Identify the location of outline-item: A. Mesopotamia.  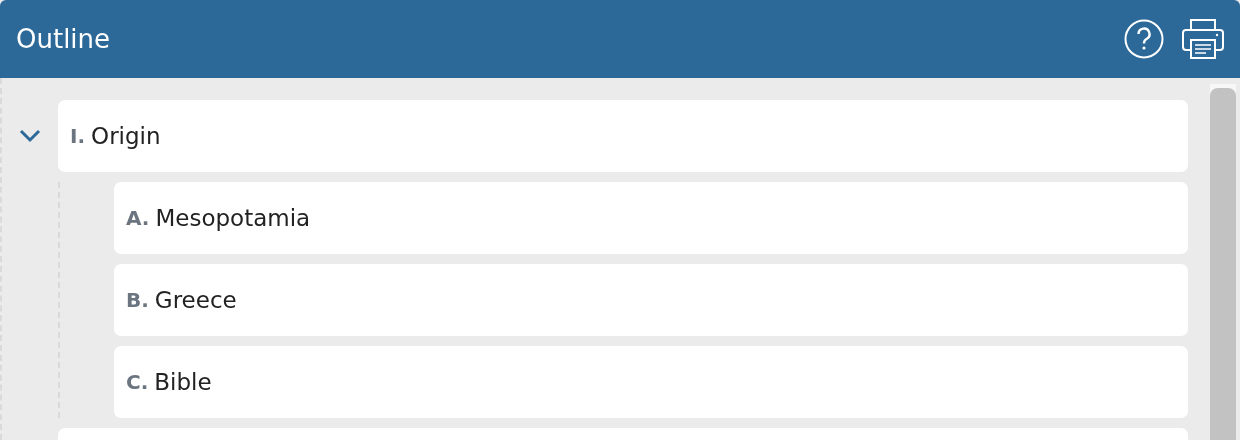
(651, 218).